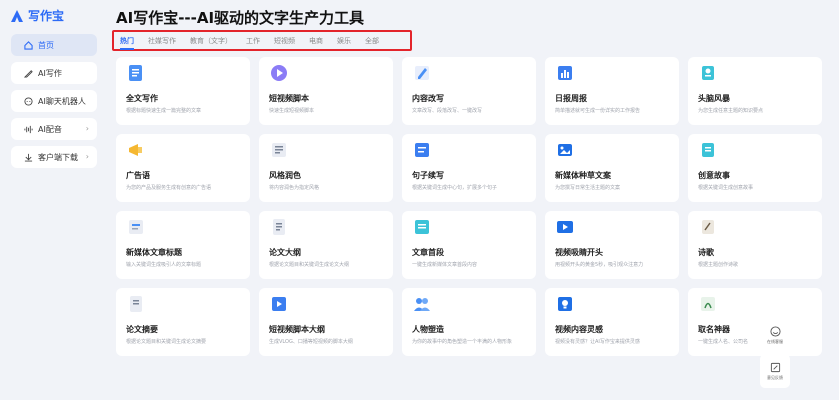 The image size is (839, 400). I want to click on card-title: 日报周报, so click(571, 98).